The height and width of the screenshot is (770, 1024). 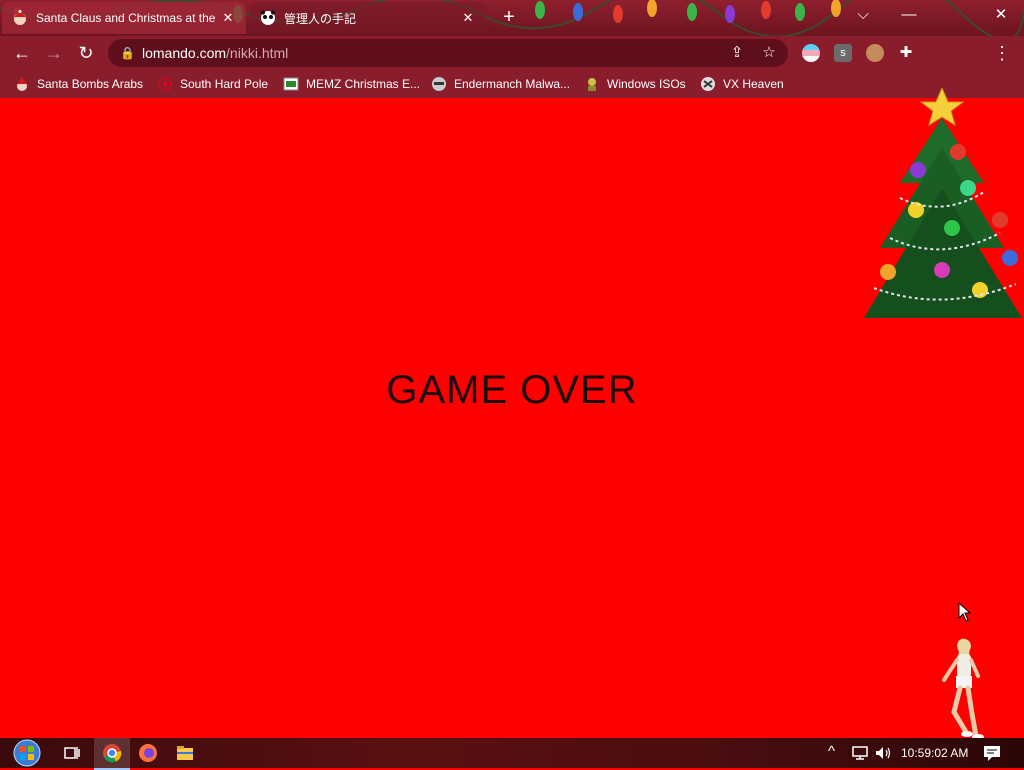 I want to click on reload-icon: ↻, so click(x=86, y=53).